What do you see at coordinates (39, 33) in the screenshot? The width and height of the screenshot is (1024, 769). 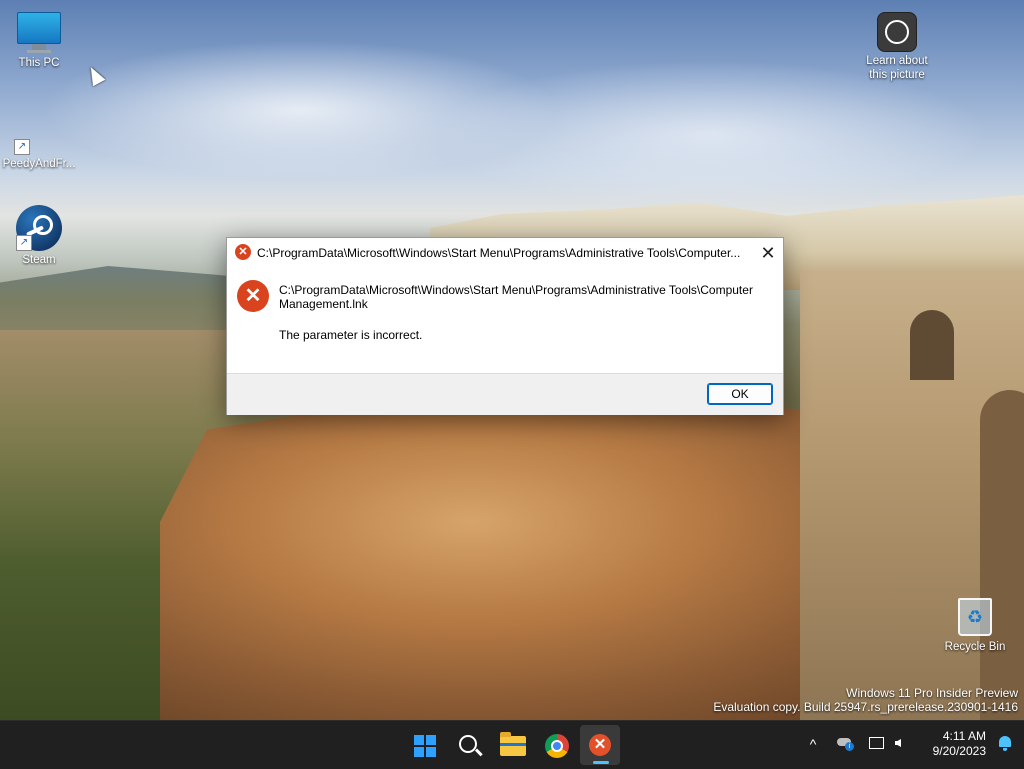 I see `pc-monitor-icon` at bounding box center [39, 33].